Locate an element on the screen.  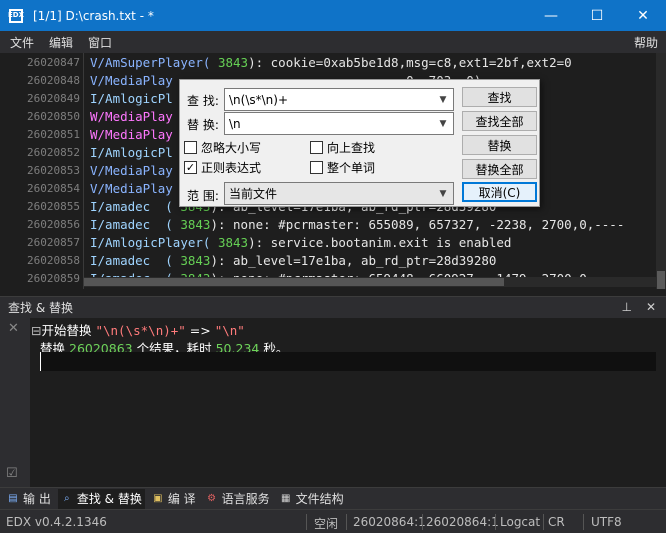
output-pattern: "\n(\s*\n)+" is located at coordinates (140, 330).